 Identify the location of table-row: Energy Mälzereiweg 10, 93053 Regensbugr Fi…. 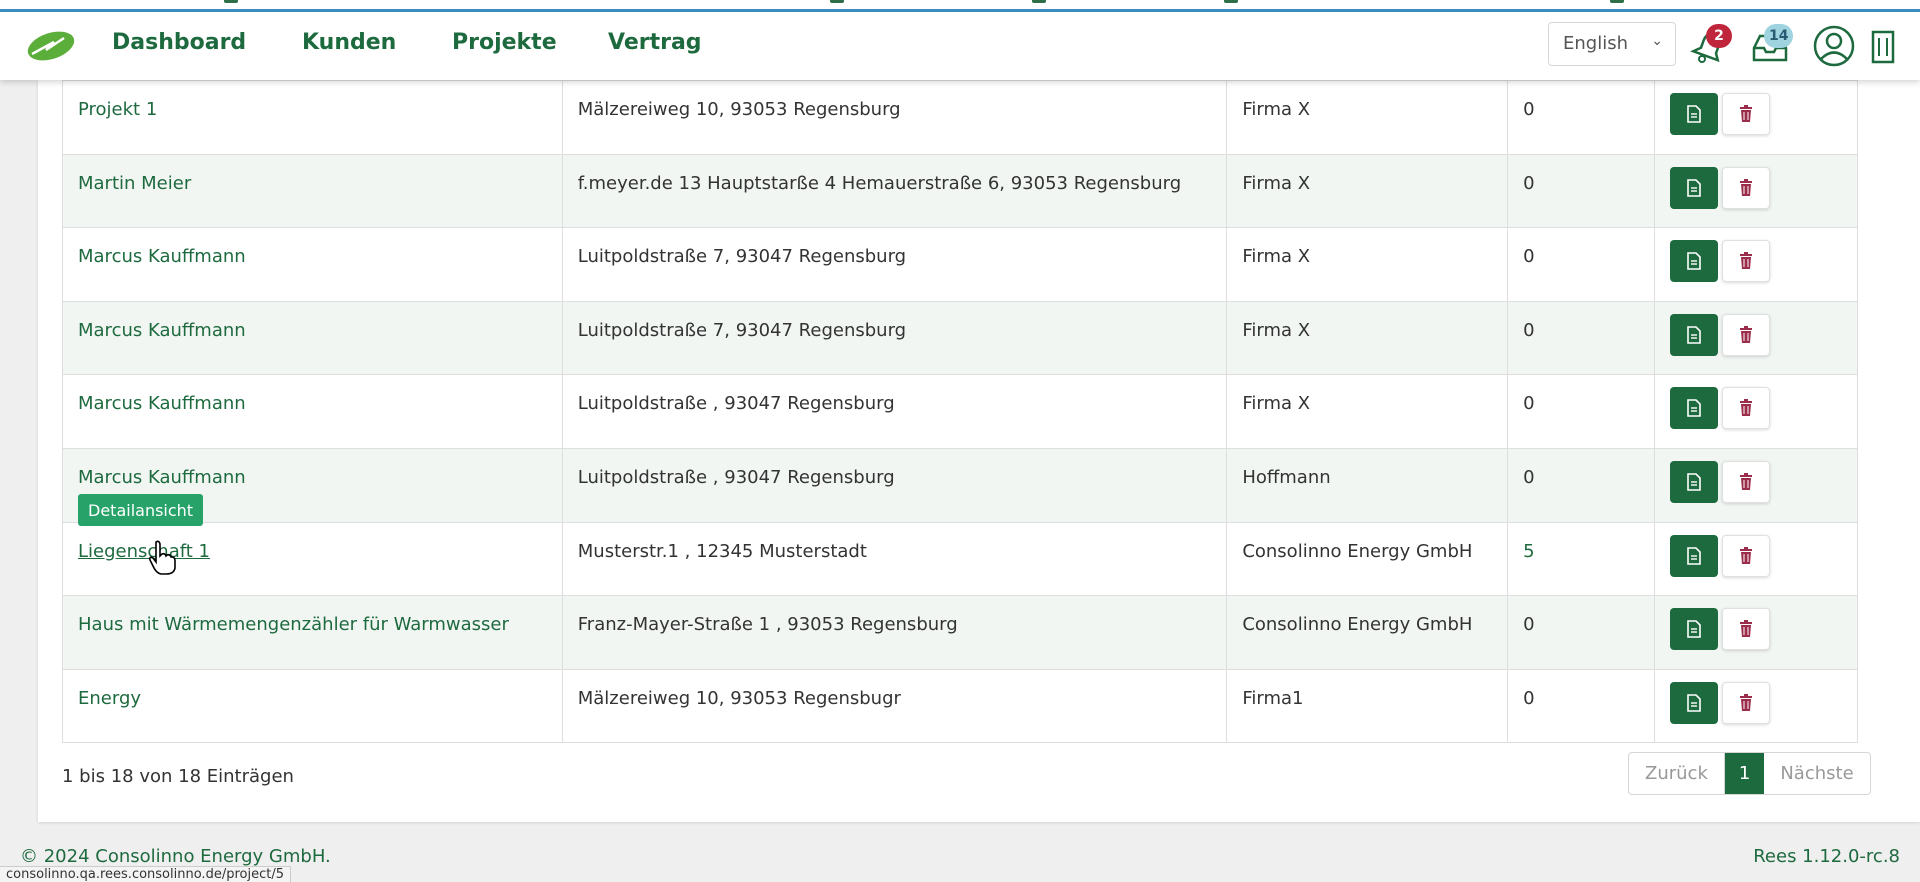
(960, 706).